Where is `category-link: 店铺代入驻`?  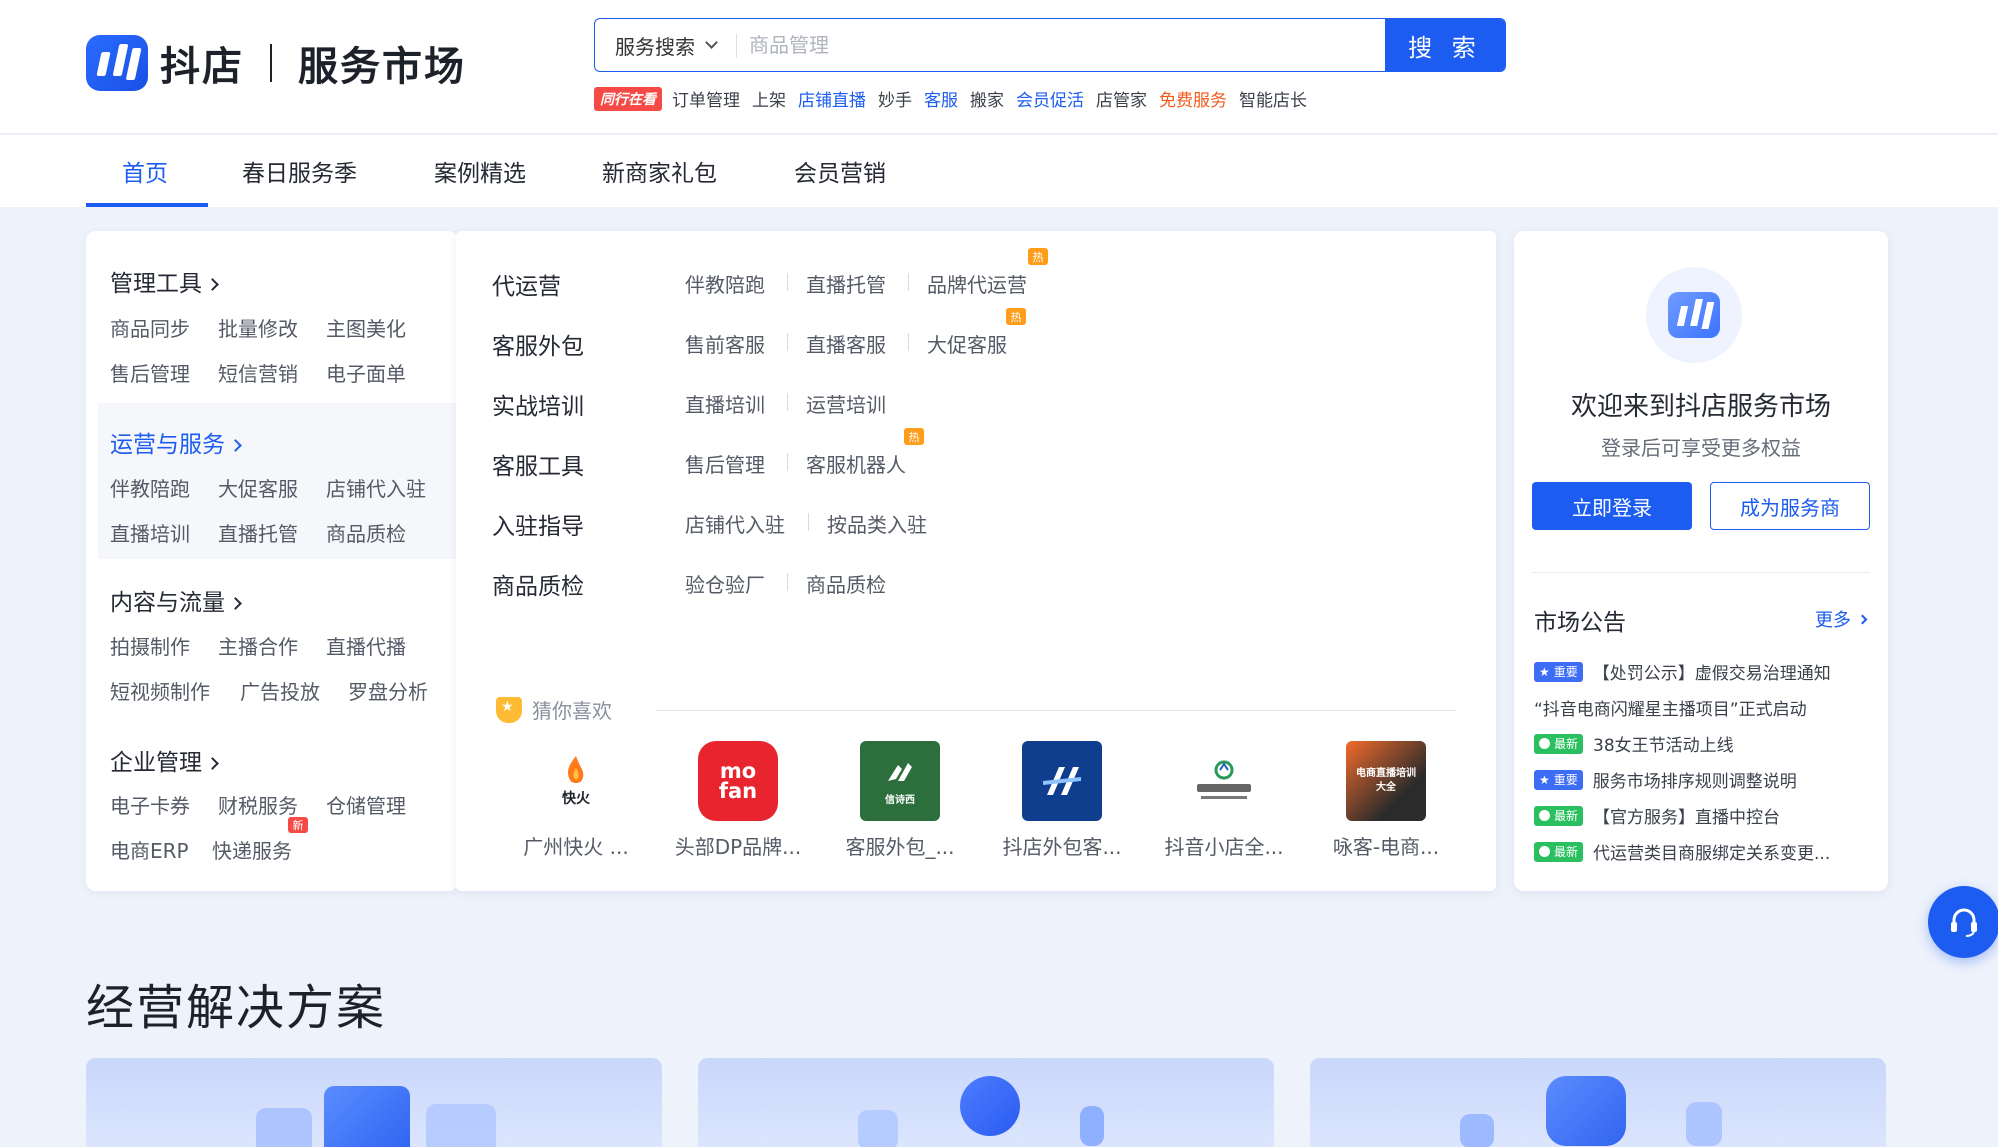
category-link: 店铺代入驻 is located at coordinates (376, 487).